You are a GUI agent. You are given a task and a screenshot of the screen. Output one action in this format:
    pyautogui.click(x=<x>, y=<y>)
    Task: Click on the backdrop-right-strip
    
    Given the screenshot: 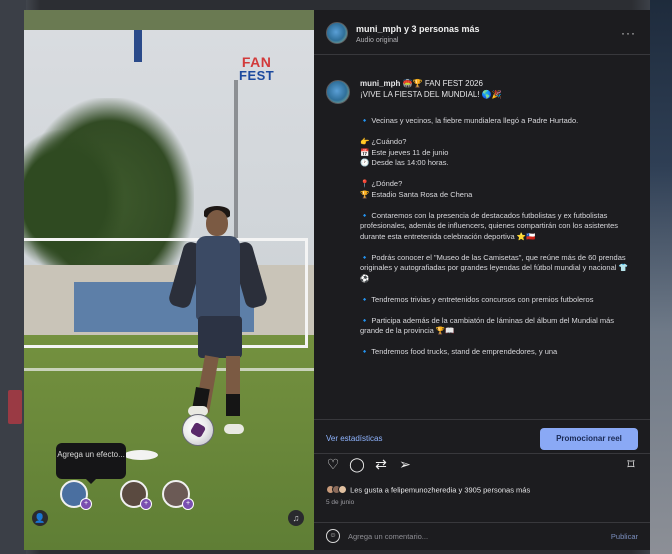 What is the action you would take?
    pyautogui.click(x=661, y=277)
    